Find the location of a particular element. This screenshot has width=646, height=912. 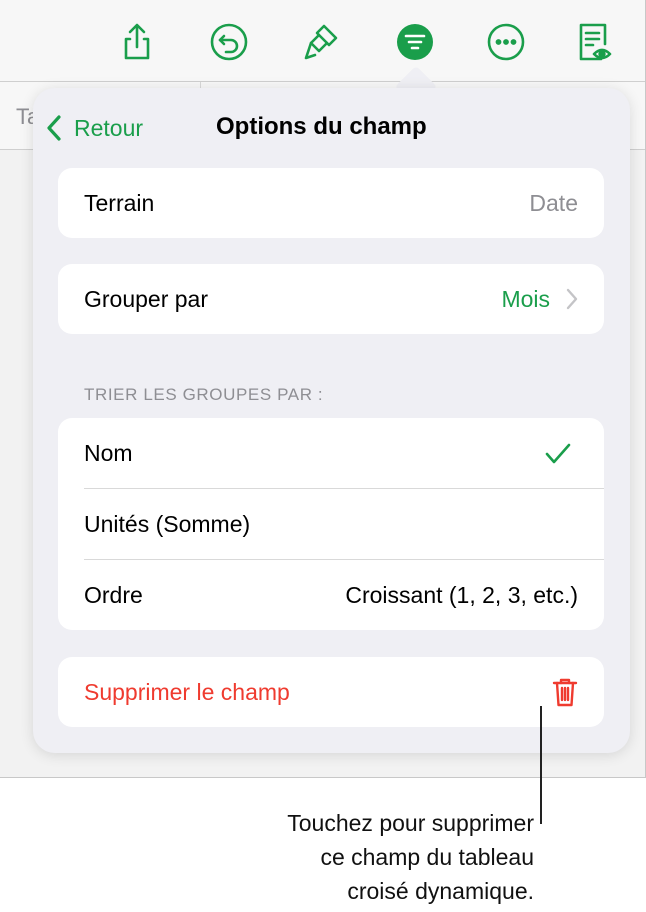

field-row: Terrain Date is located at coordinates (331, 203).